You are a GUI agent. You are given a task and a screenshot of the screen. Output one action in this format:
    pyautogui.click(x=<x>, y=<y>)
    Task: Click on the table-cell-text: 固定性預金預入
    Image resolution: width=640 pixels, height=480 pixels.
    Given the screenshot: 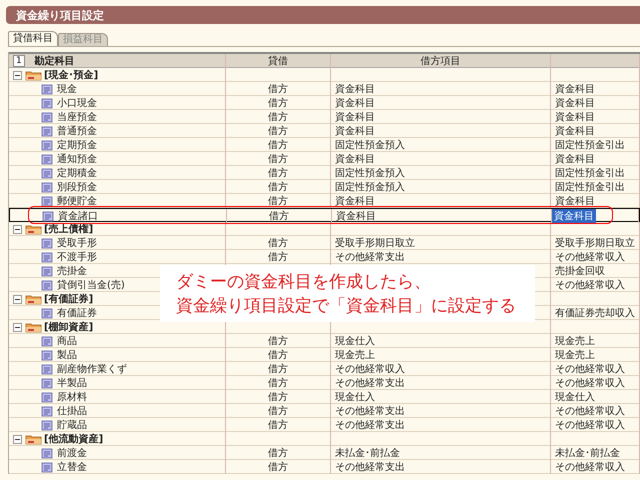 What is the action you would take?
    pyautogui.click(x=369, y=173)
    